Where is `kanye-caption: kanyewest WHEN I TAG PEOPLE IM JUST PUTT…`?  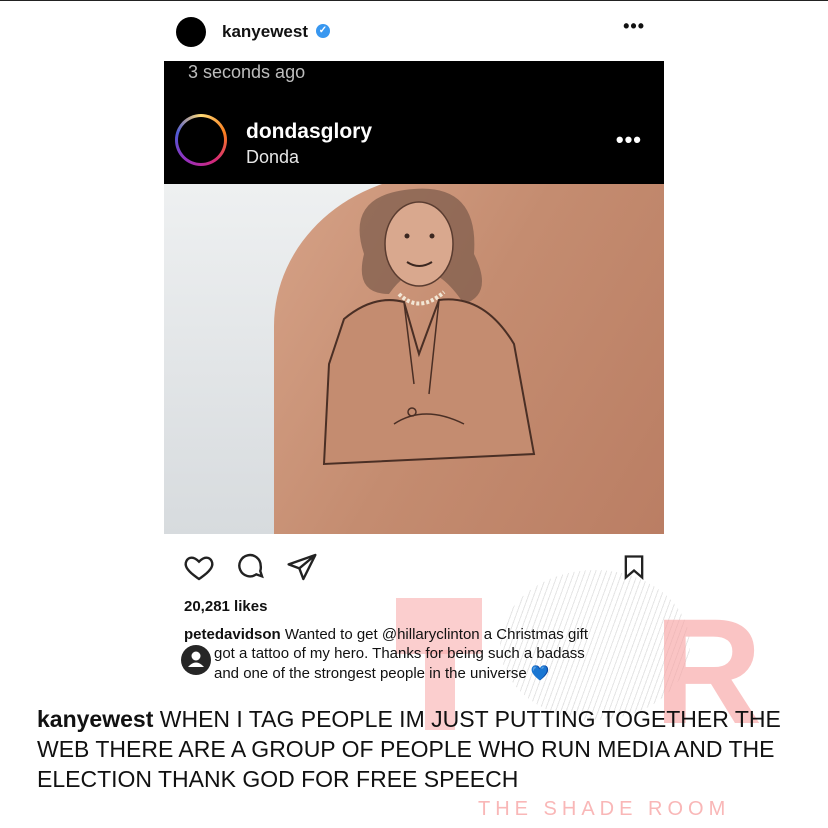
kanye-caption: kanyewest WHEN I TAG PEOPLE IM JUST PUTT… is located at coordinates (422, 749).